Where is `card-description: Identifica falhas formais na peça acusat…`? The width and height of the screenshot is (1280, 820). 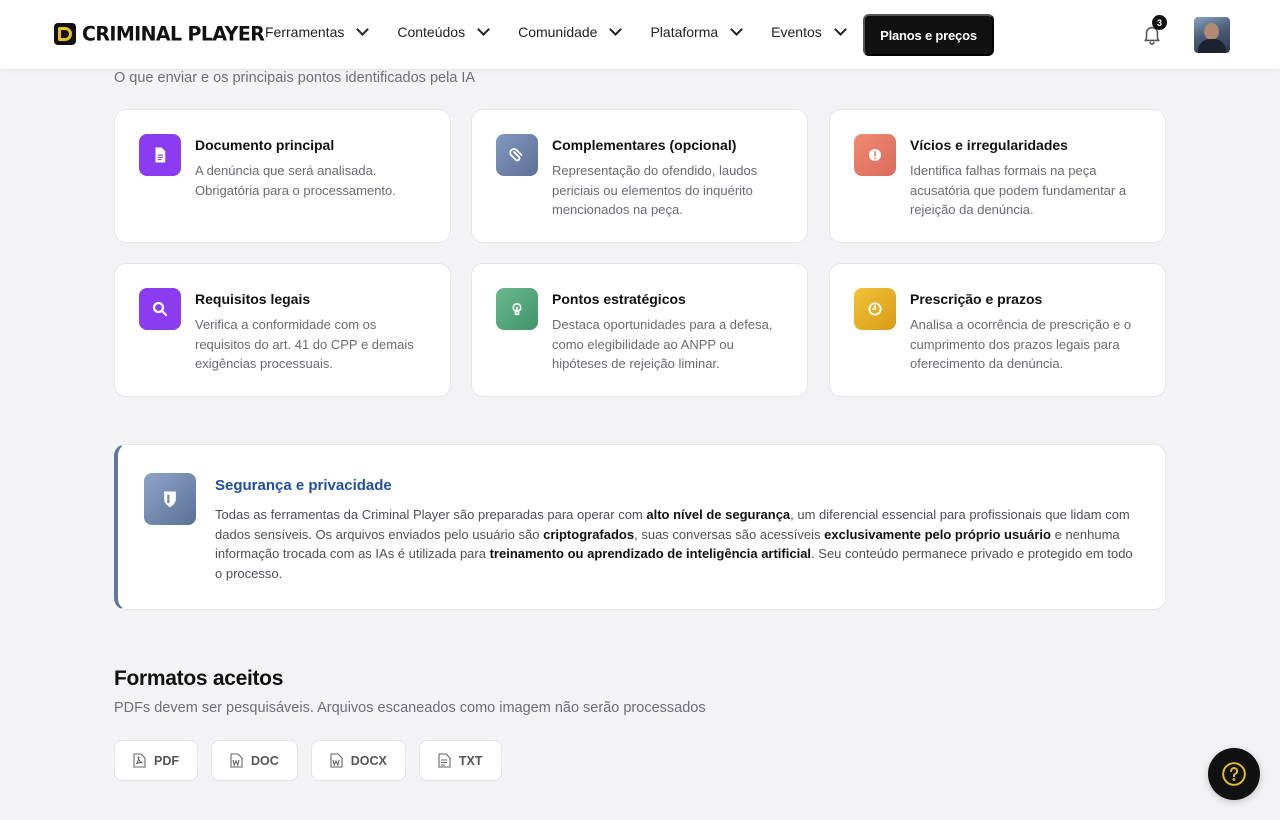
card-description: Identifica falhas formais na peça acusat… is located at coordinates (1018, 190).